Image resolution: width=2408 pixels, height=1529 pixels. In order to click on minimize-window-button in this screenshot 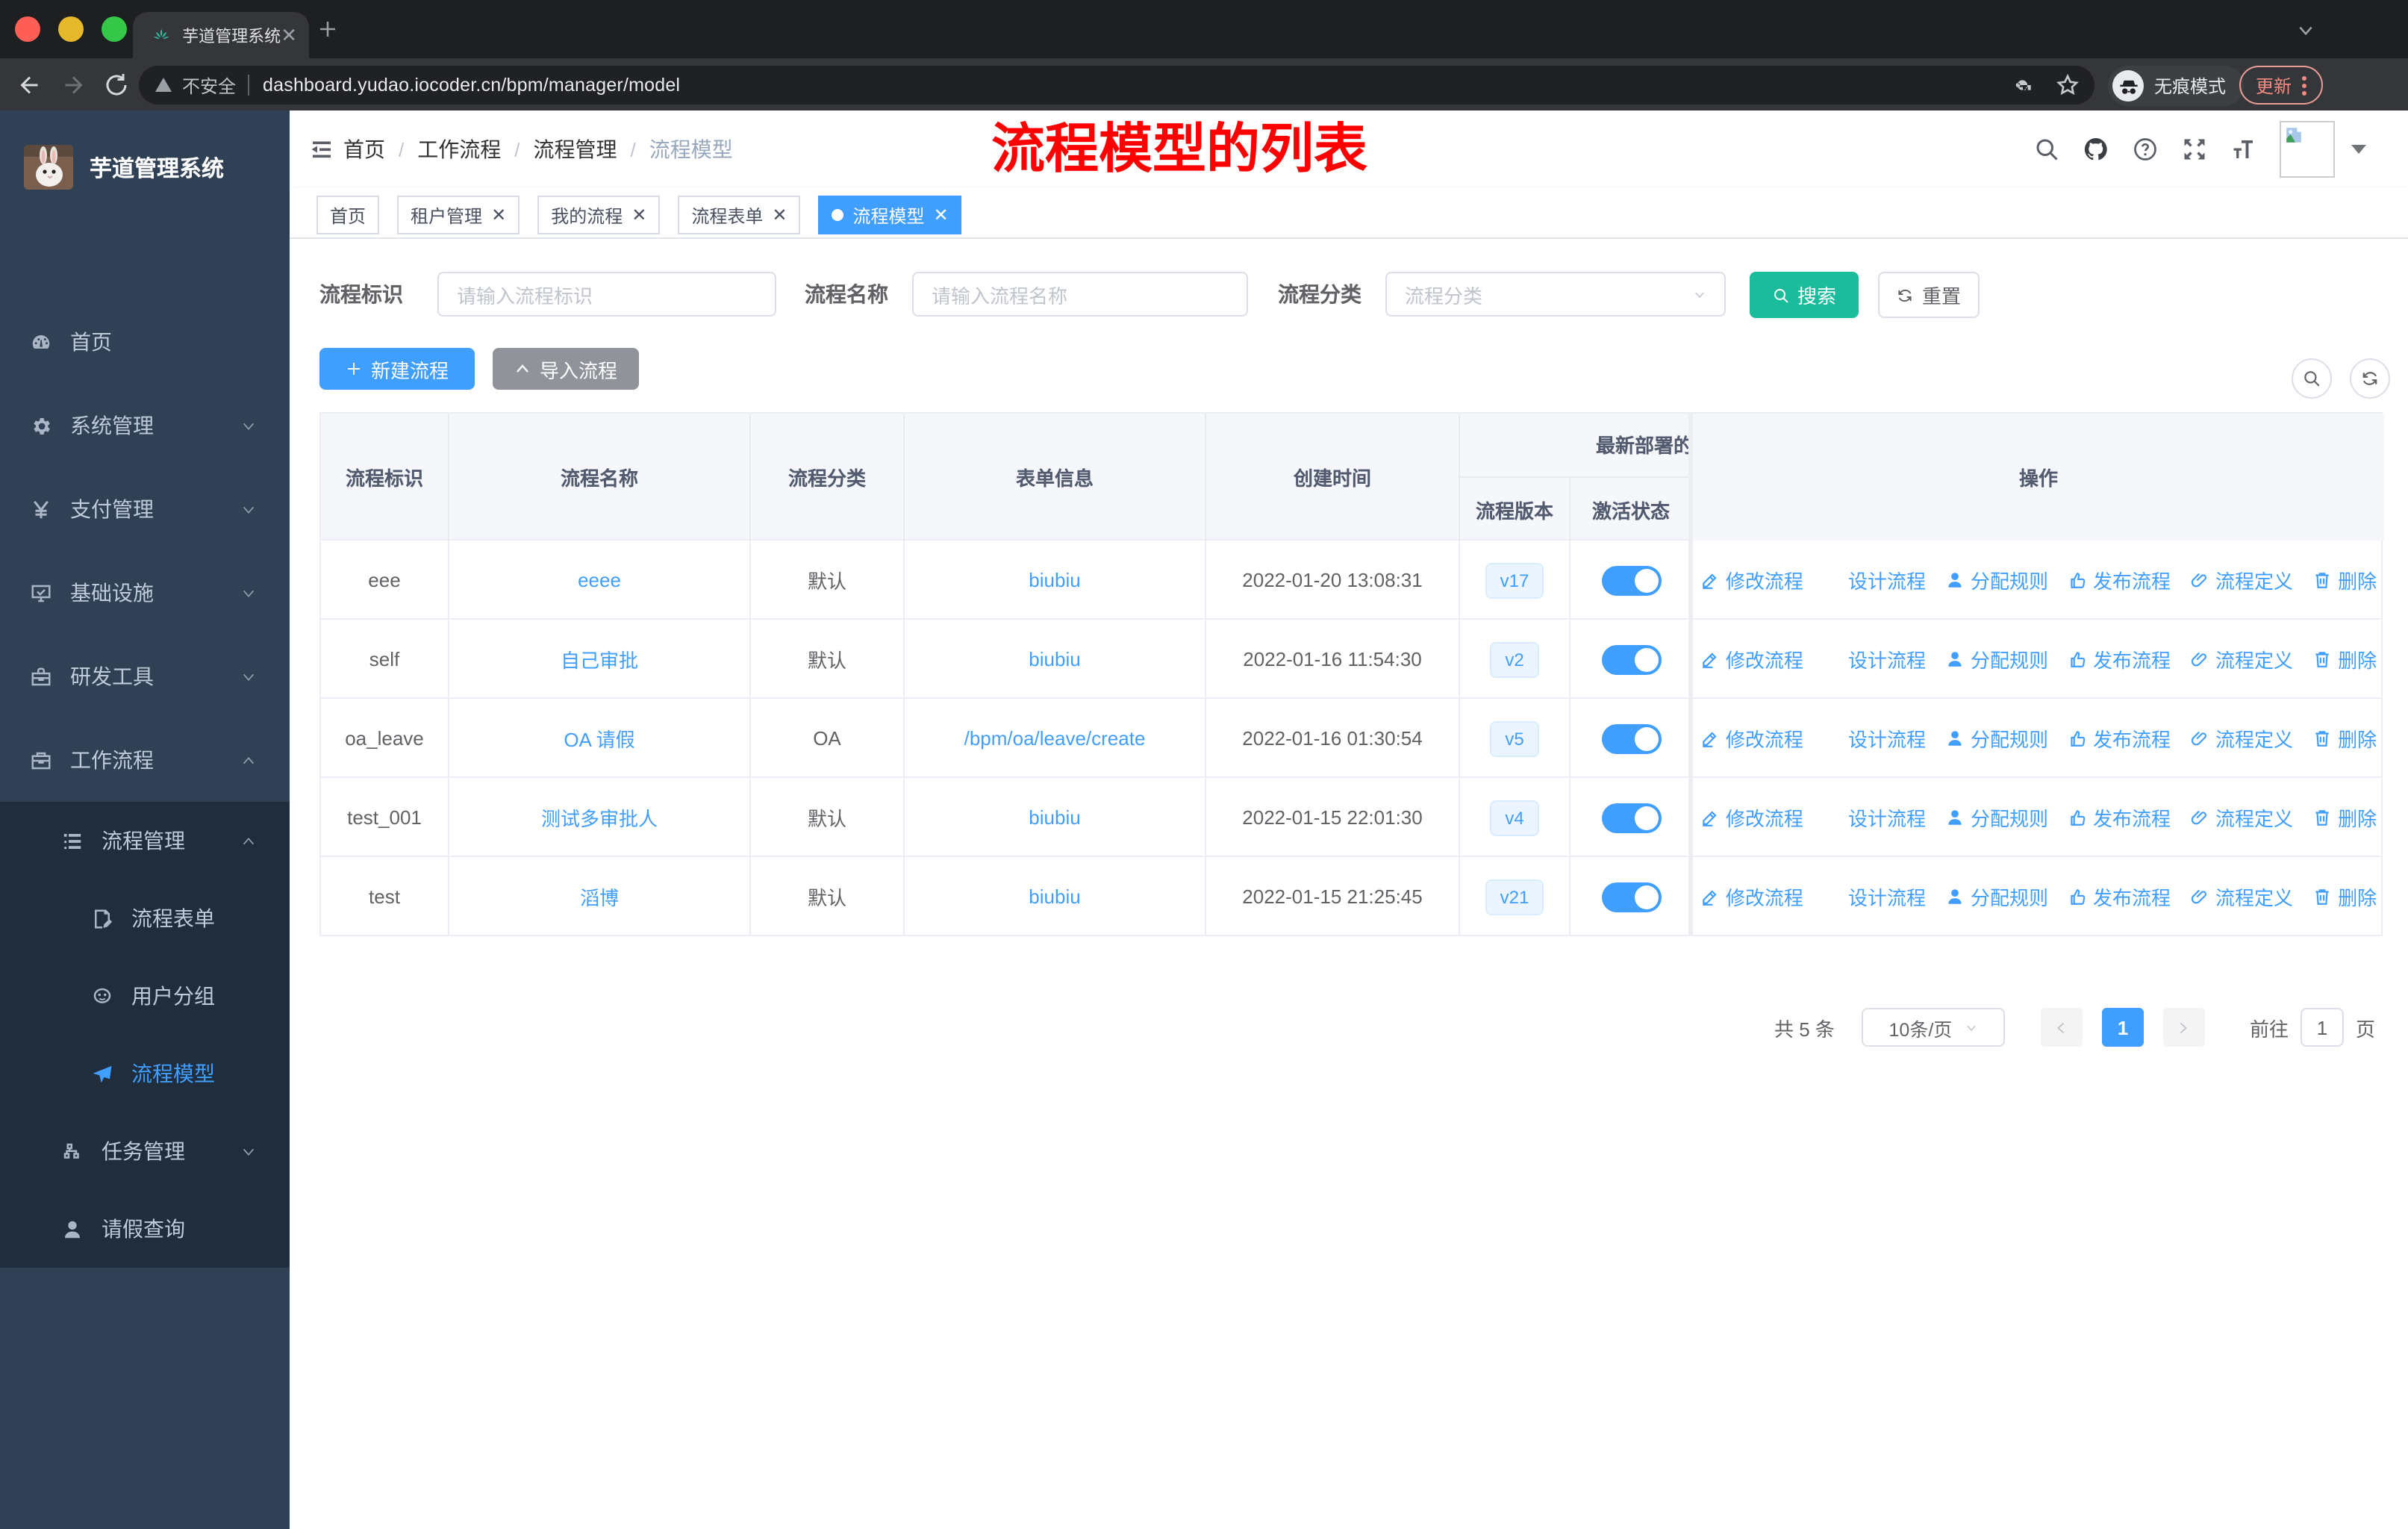, I will do `click(71, 29)`.